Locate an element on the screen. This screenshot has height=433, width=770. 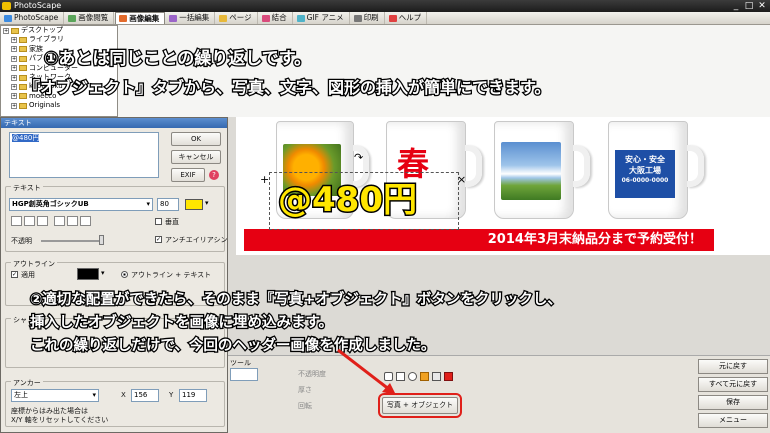
minimize-button: _ is located at coordinates (736, 6).